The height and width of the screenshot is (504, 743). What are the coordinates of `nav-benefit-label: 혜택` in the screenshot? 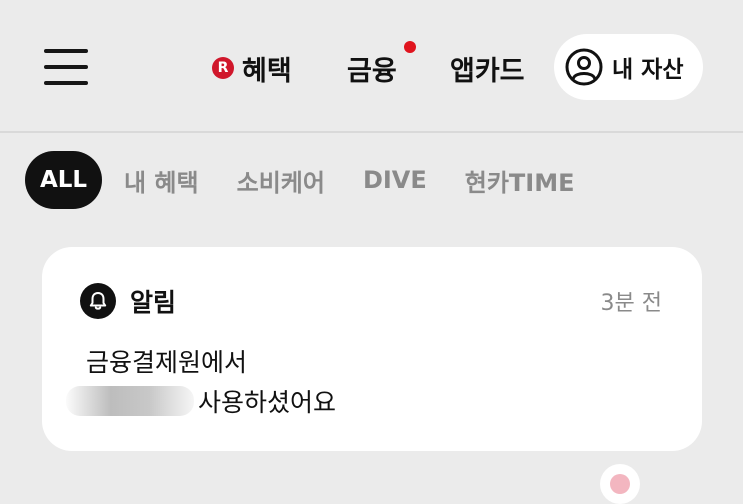 It's located at (267, 71).